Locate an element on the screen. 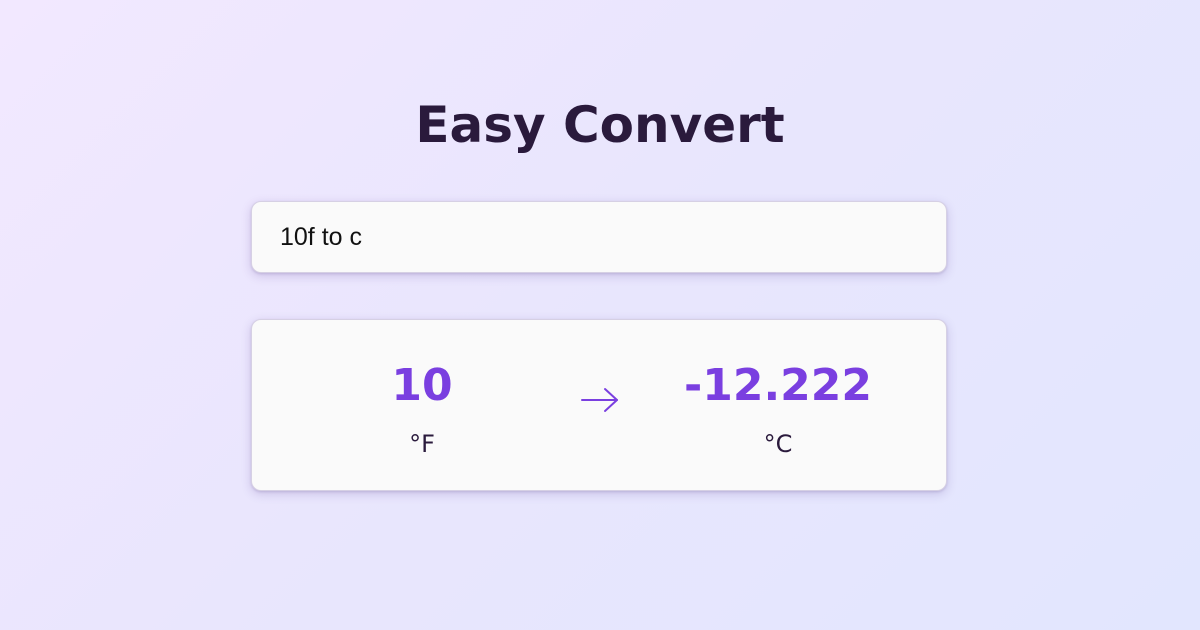  arrow-right-icon is located at coordinates (599, 400).